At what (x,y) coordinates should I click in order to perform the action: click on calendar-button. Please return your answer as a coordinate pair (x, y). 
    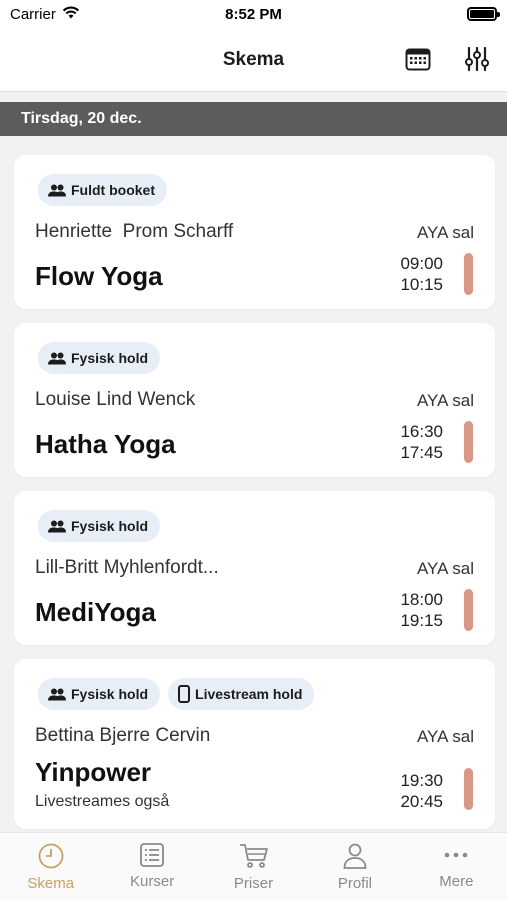
    Looking at the image, I should click on (418, 59).